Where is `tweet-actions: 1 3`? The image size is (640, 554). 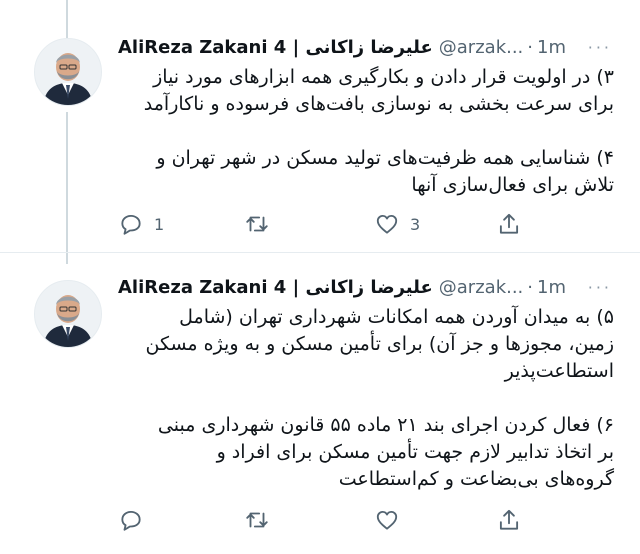 tweet-actions: 1 3 is located at coordinates (328, 224).